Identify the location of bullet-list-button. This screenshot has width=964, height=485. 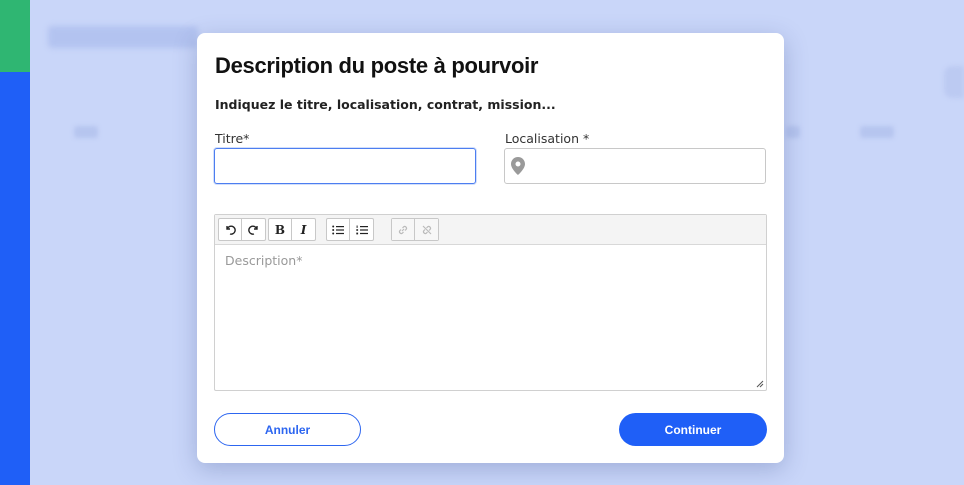
(338, 229).